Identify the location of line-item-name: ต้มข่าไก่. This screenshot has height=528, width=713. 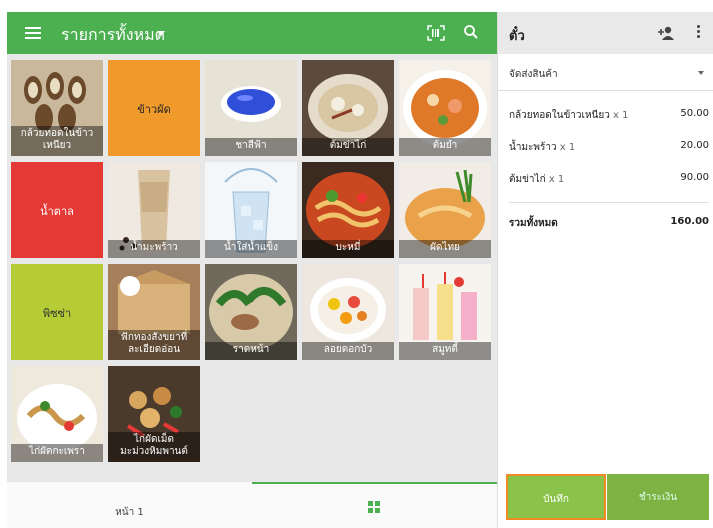
(527, 179).